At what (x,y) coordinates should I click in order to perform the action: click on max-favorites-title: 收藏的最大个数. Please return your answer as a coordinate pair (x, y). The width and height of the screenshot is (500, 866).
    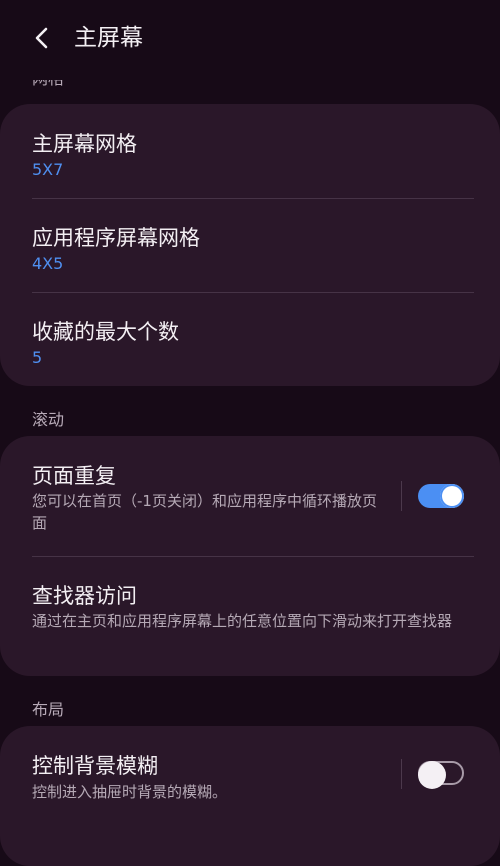
    Looking at the image, I should click on (105, 332).